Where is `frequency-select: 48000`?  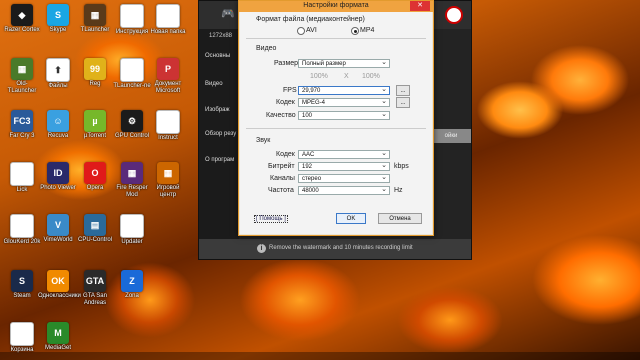
frequency-select: 48000 is located at coordinates (344, 190).